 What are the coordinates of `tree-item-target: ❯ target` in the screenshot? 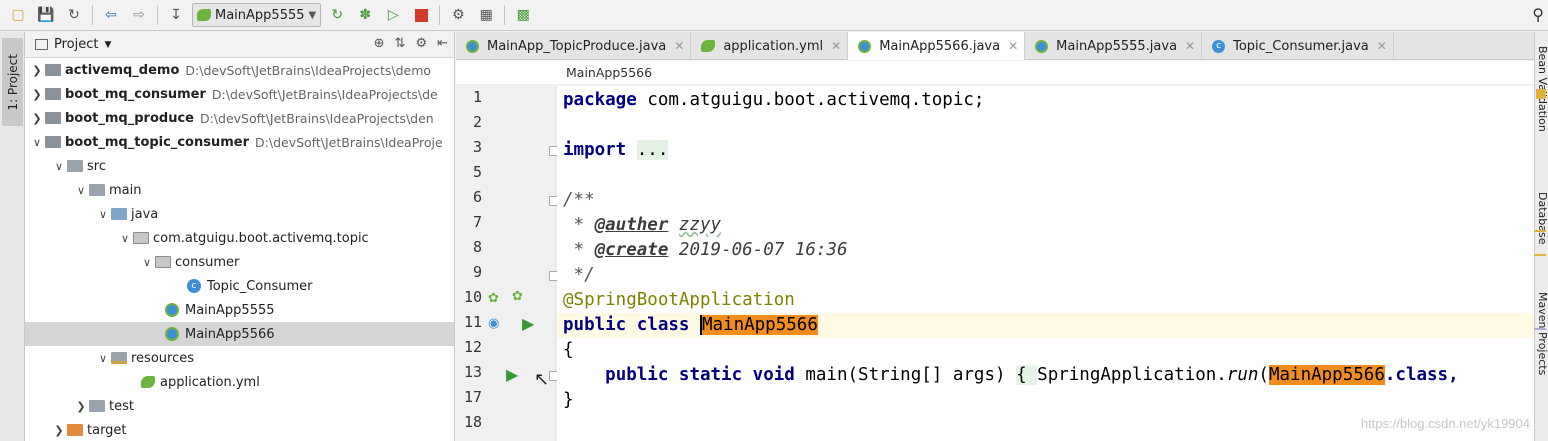 It's located at (239, 429).